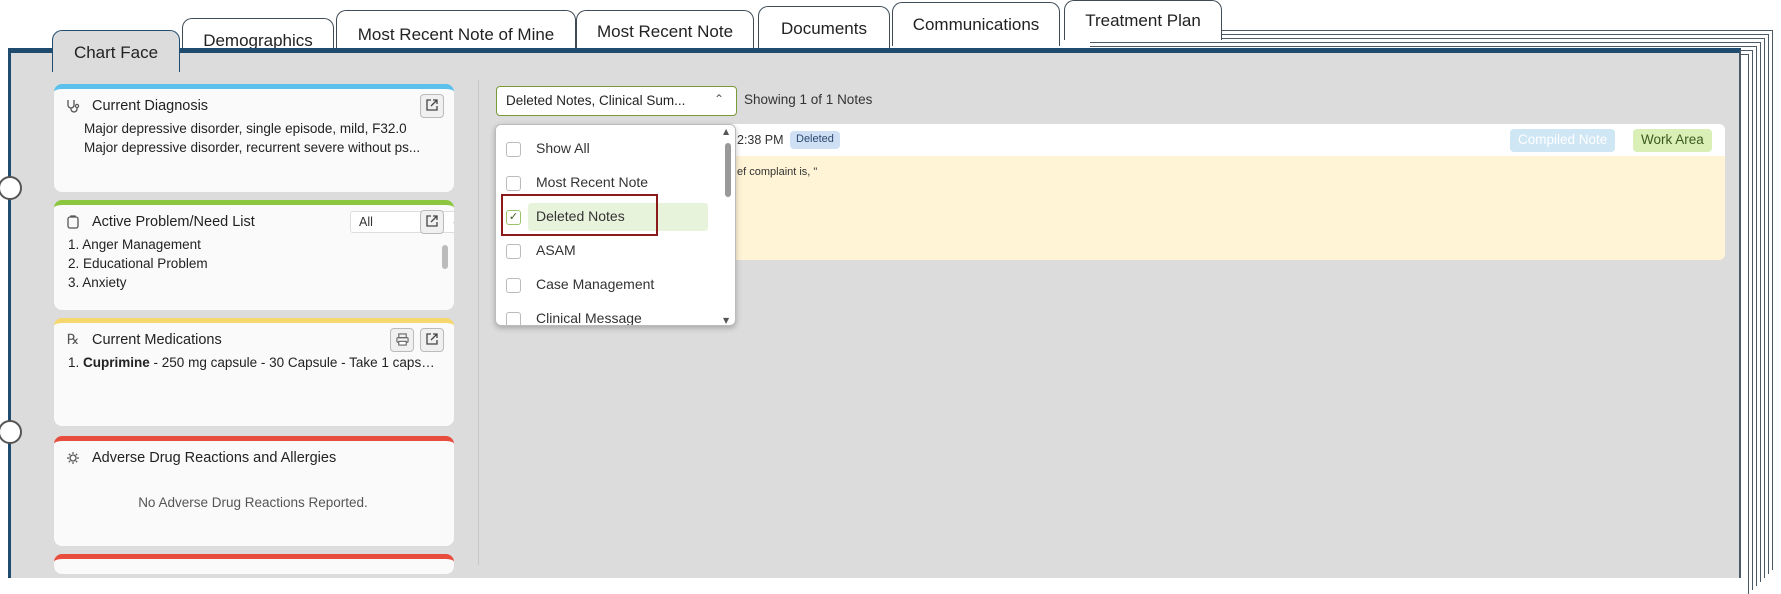 This screenshot has height=594, width=1781. What do you see at coordinates (1672, 140) in the screenshot?
I see `work-area-button: Work Area` at bounding box center [1672, 140].